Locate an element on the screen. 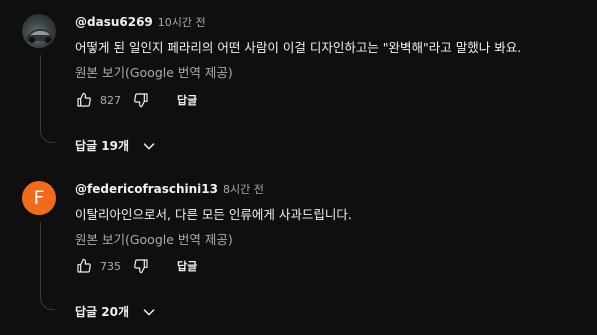  comment-actions: 827 답글 is located at coordinates (136, 100).